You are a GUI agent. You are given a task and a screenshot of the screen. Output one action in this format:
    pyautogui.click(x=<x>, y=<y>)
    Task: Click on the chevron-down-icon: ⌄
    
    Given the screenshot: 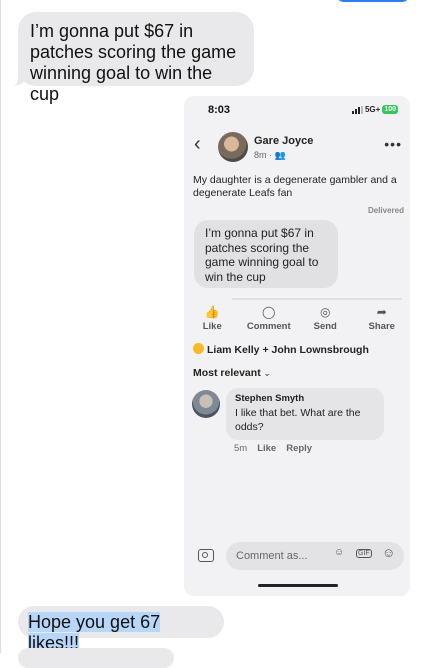 What is the action you would take?
    pyautogui.click(x=267, y=373)
    